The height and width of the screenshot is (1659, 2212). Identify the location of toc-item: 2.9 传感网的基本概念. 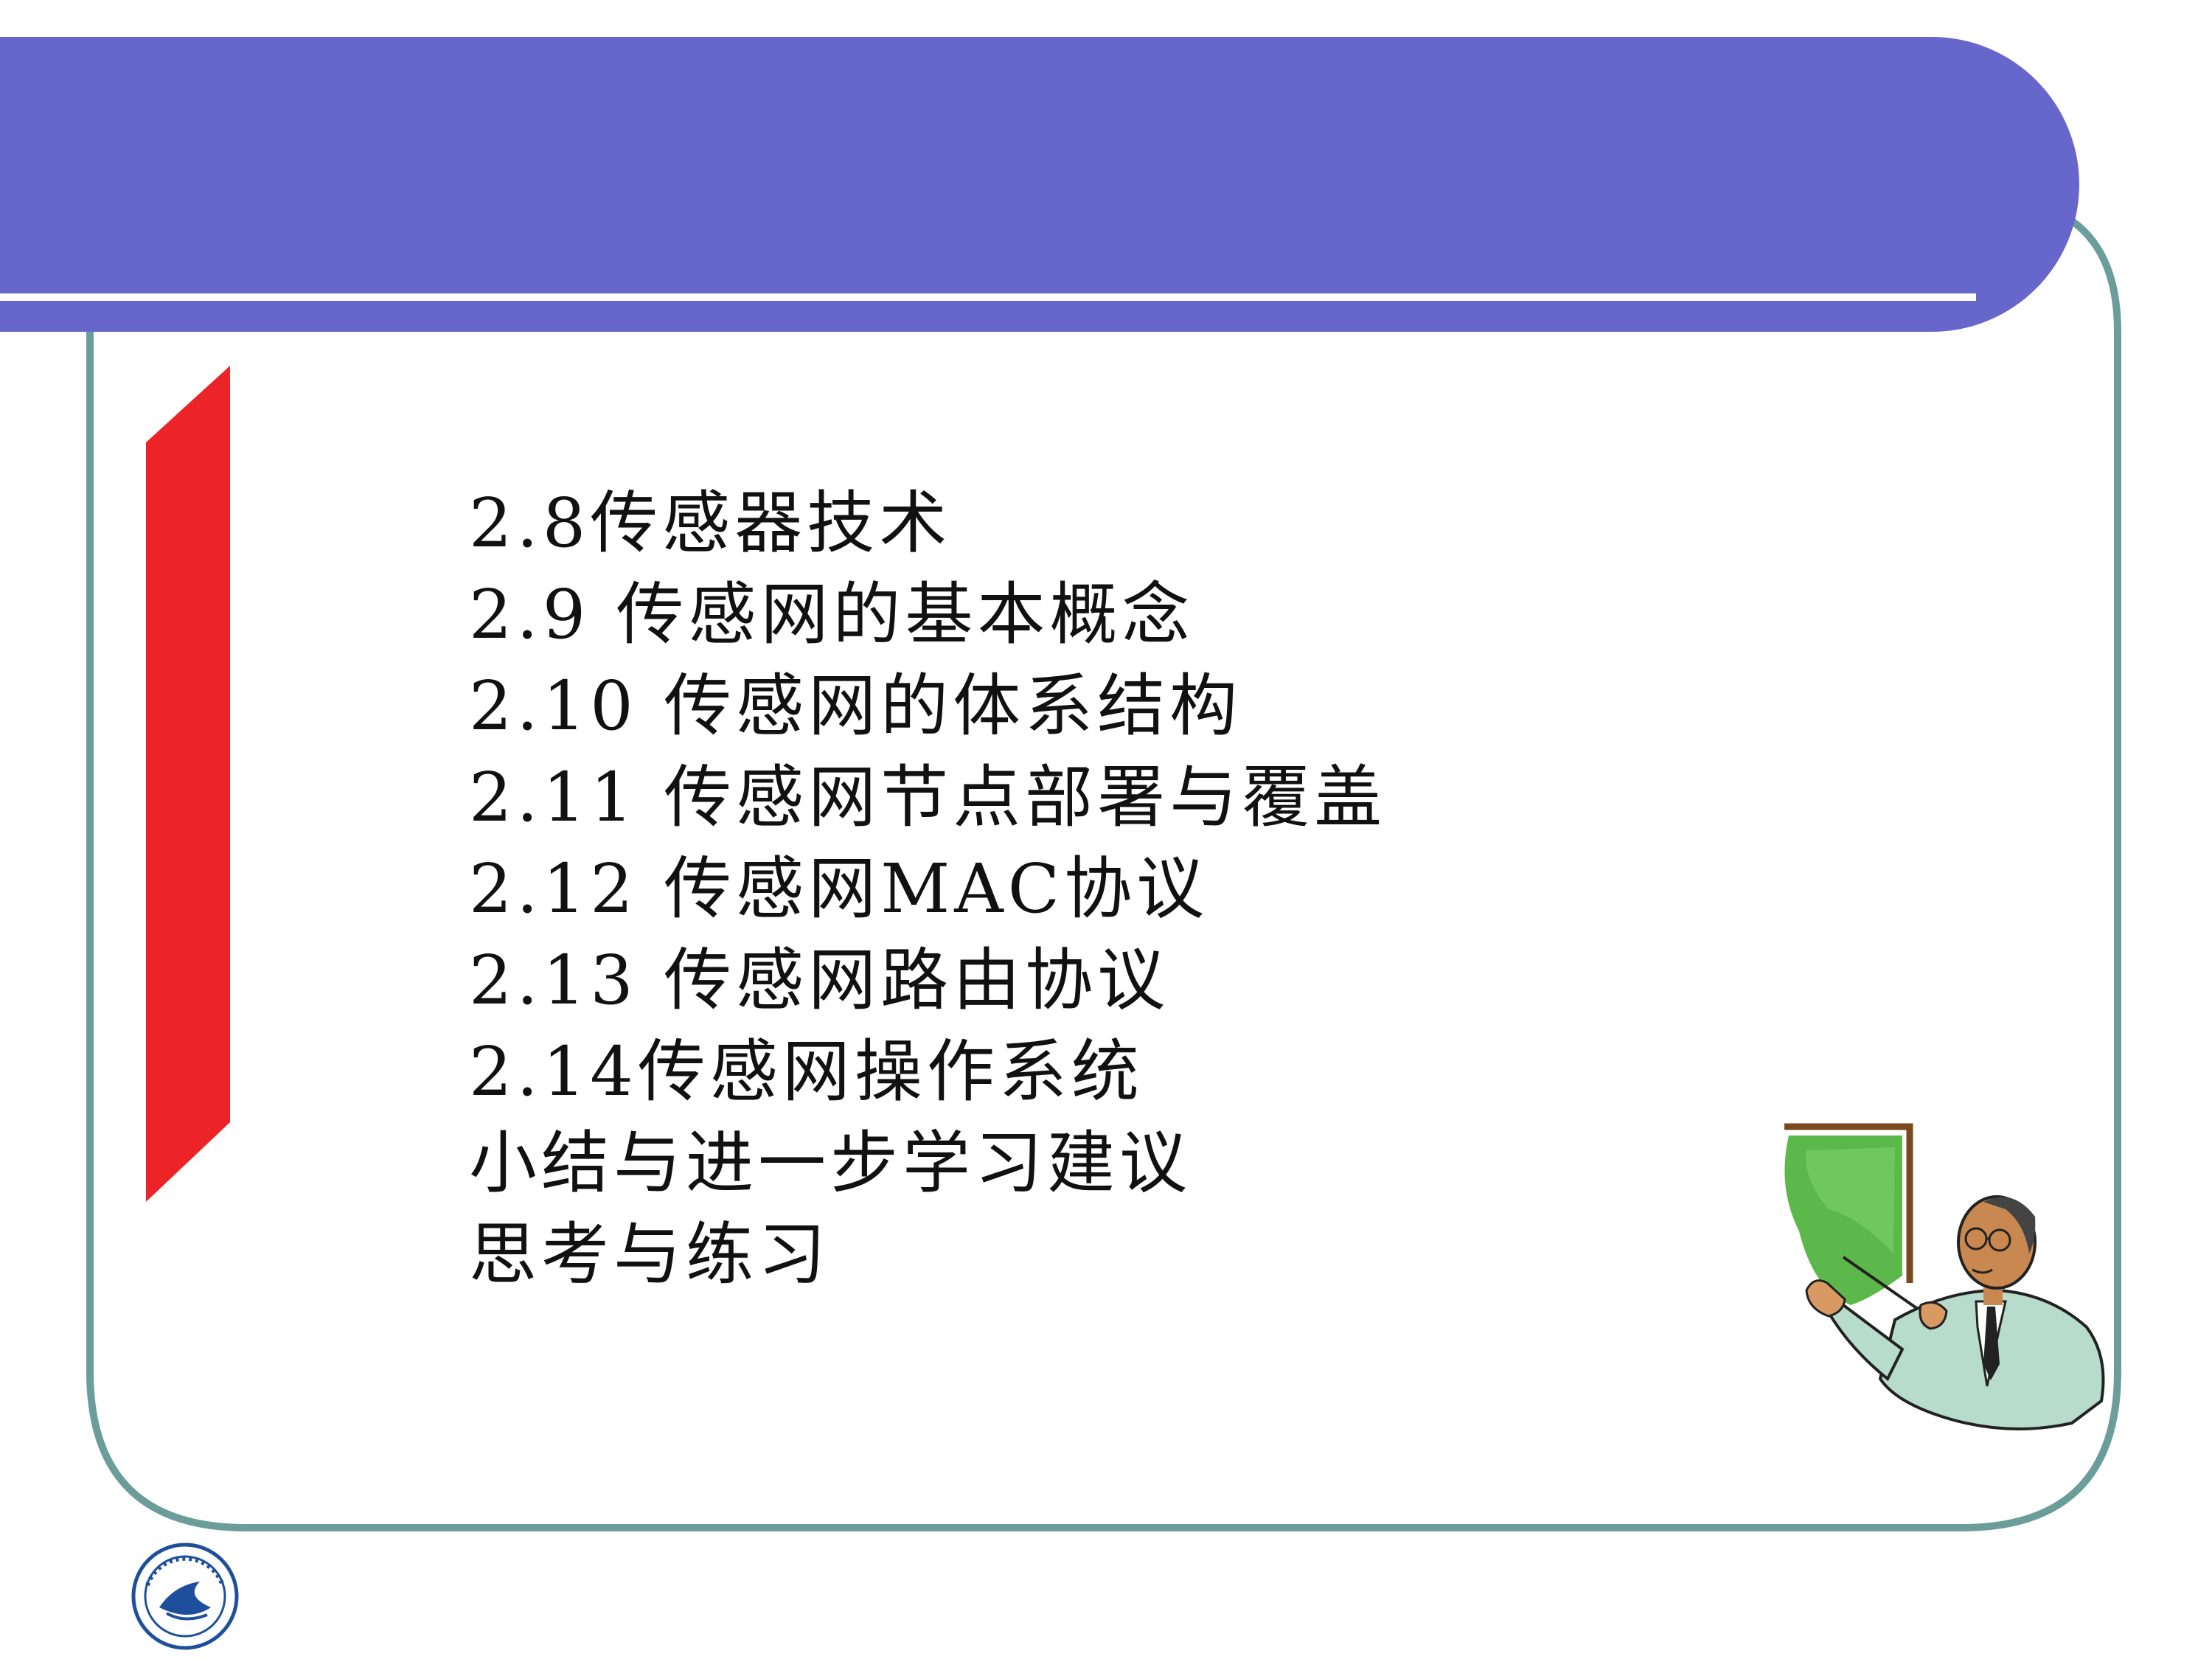
(831, 614).